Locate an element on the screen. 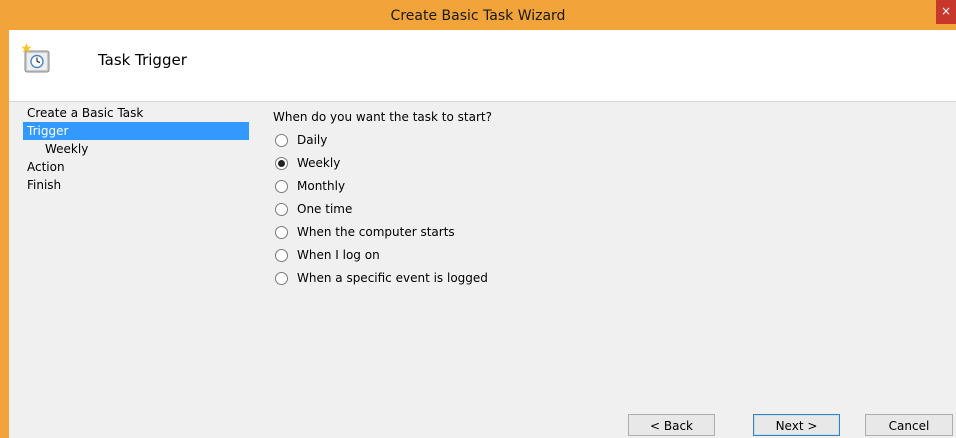 Image resolution: width=956 pixels, height=438 pixels. radio-label: One time is located at coordinates (325, 209).